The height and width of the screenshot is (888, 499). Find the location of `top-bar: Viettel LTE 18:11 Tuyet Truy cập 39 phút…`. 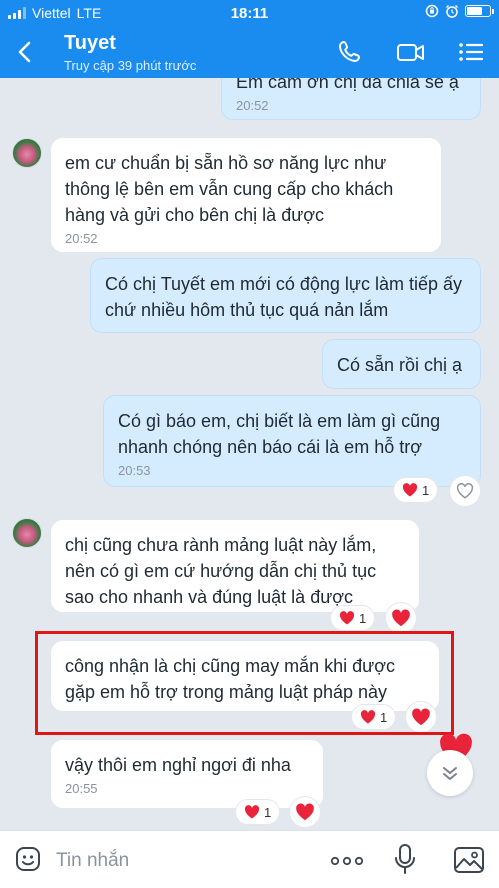

top-bar: Viettel LTE 18:11 Tuyet Truy cập 39 phút… is located at coordinates (249, 39).